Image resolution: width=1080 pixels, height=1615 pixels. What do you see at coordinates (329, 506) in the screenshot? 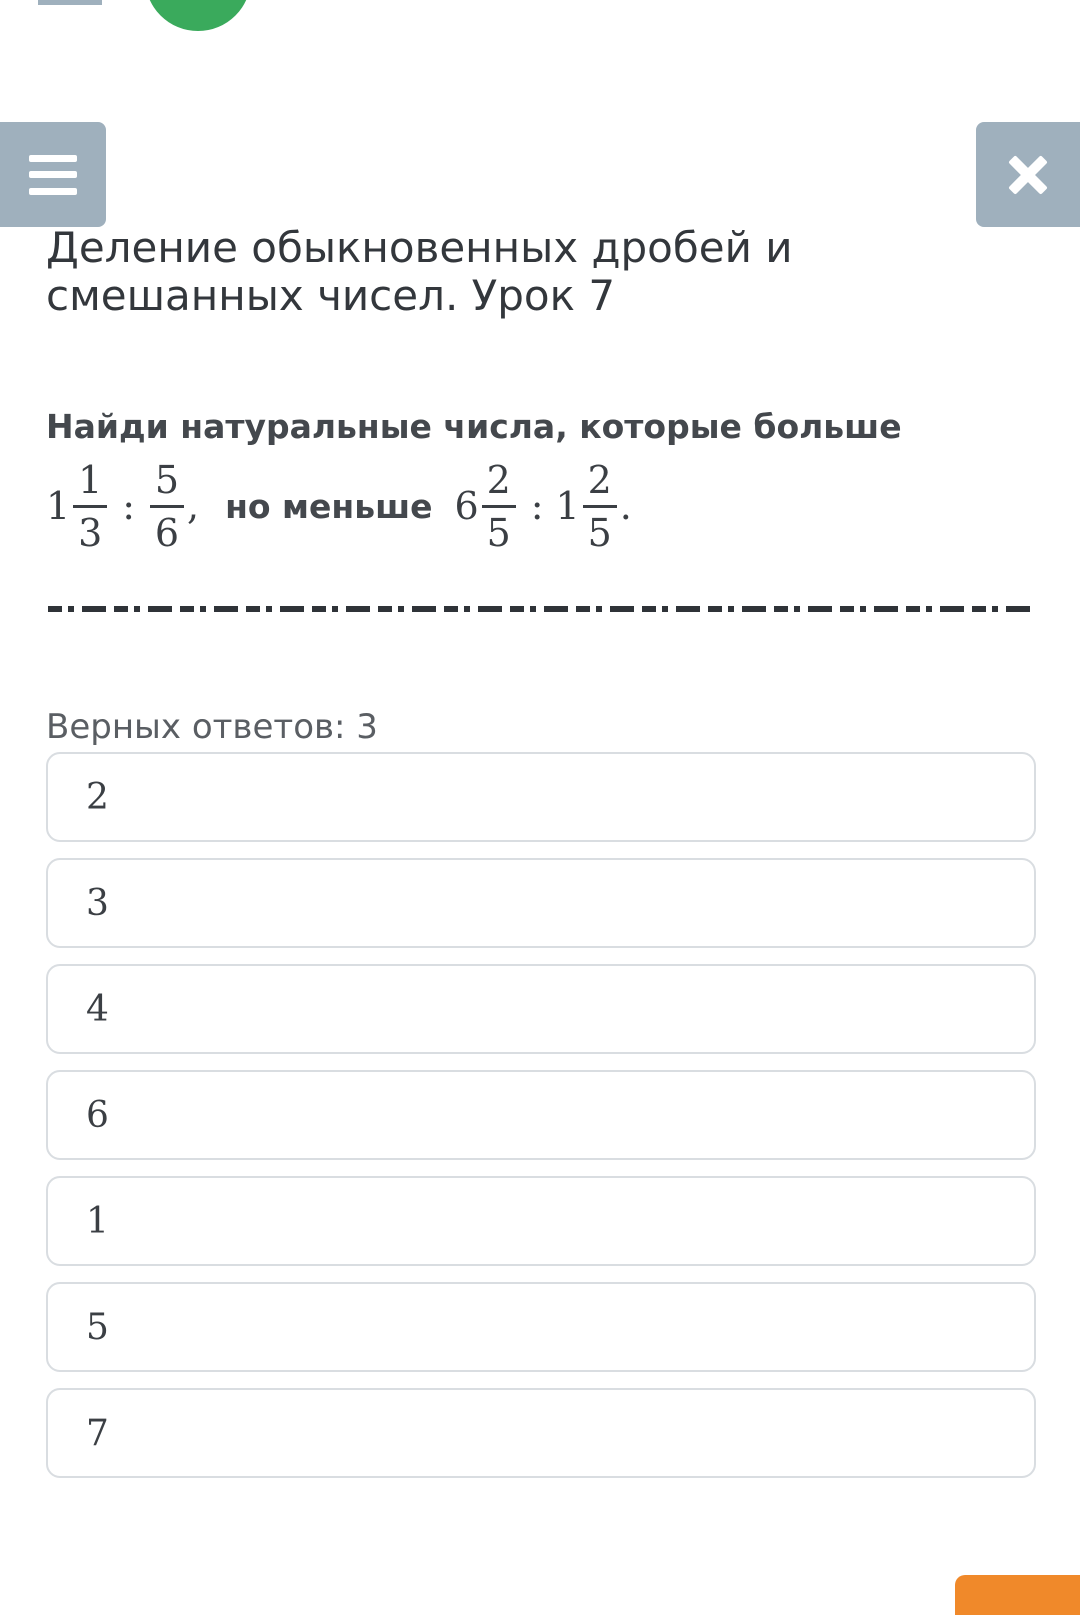
I see `connector-text: но меньше` at bounding box center [329, 506].